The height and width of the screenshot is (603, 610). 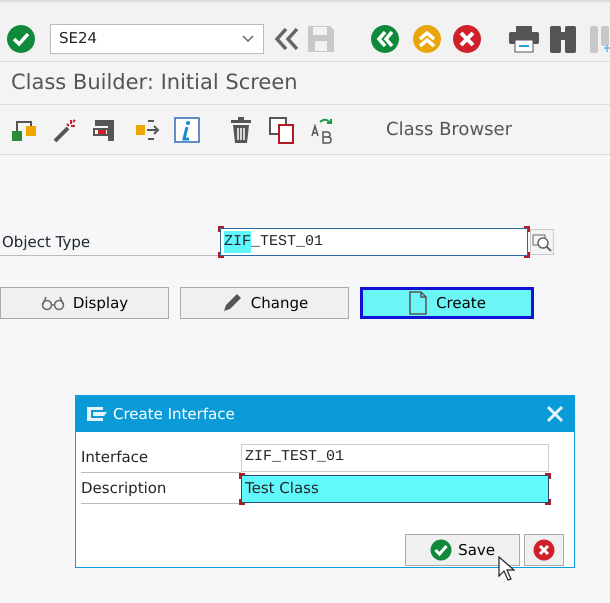 What do you see at coordinates (187, 129) in the screenshot?
I see `info-icon` at bounding box center [187, 129].